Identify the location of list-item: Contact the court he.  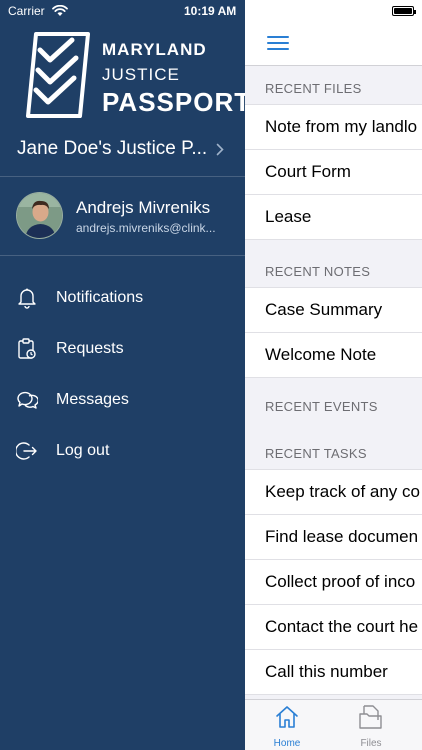
(333, 627).